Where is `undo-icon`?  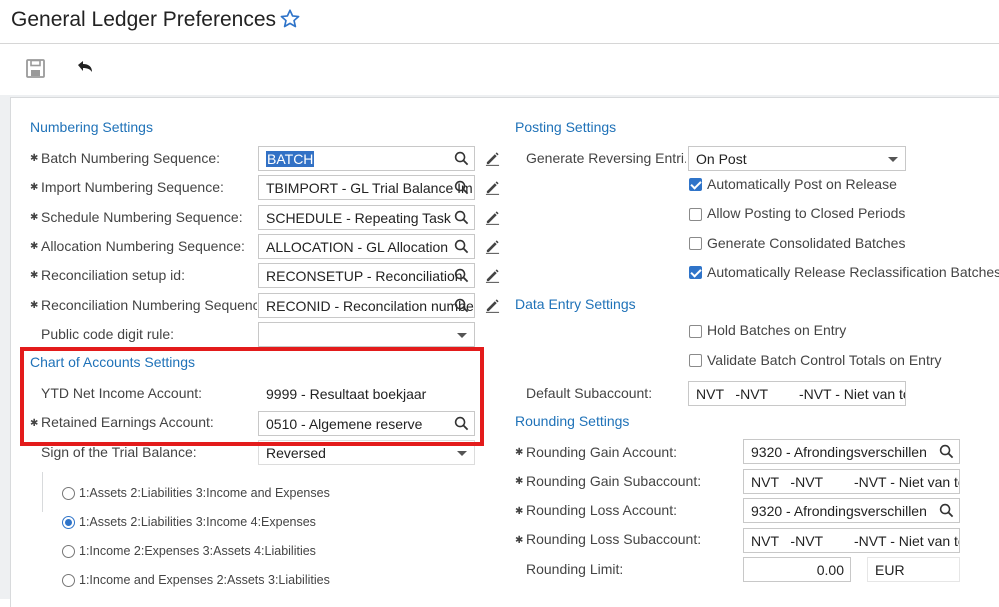 undo-icon is located at coordinates (85, 69).